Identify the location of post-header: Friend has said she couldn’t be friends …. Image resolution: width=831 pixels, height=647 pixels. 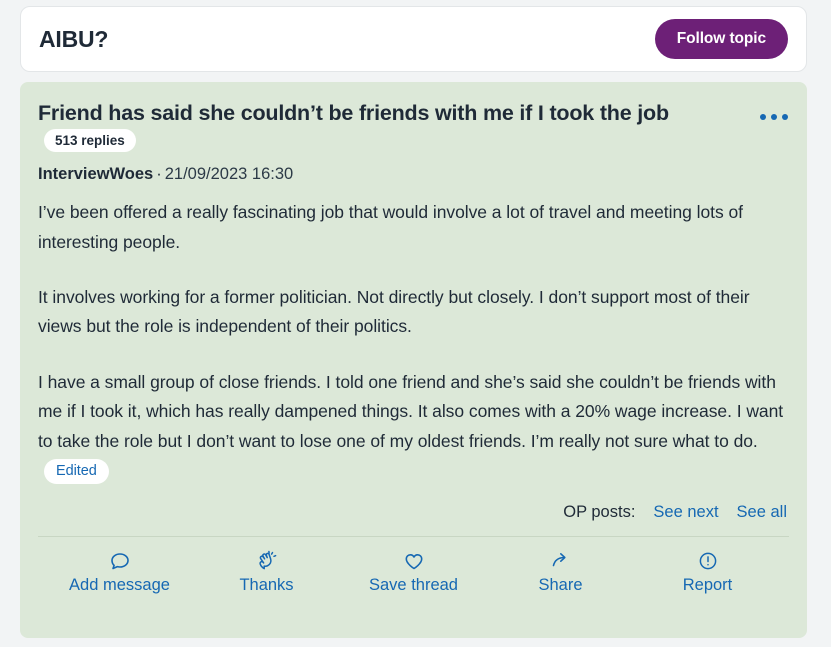
(413, 125).